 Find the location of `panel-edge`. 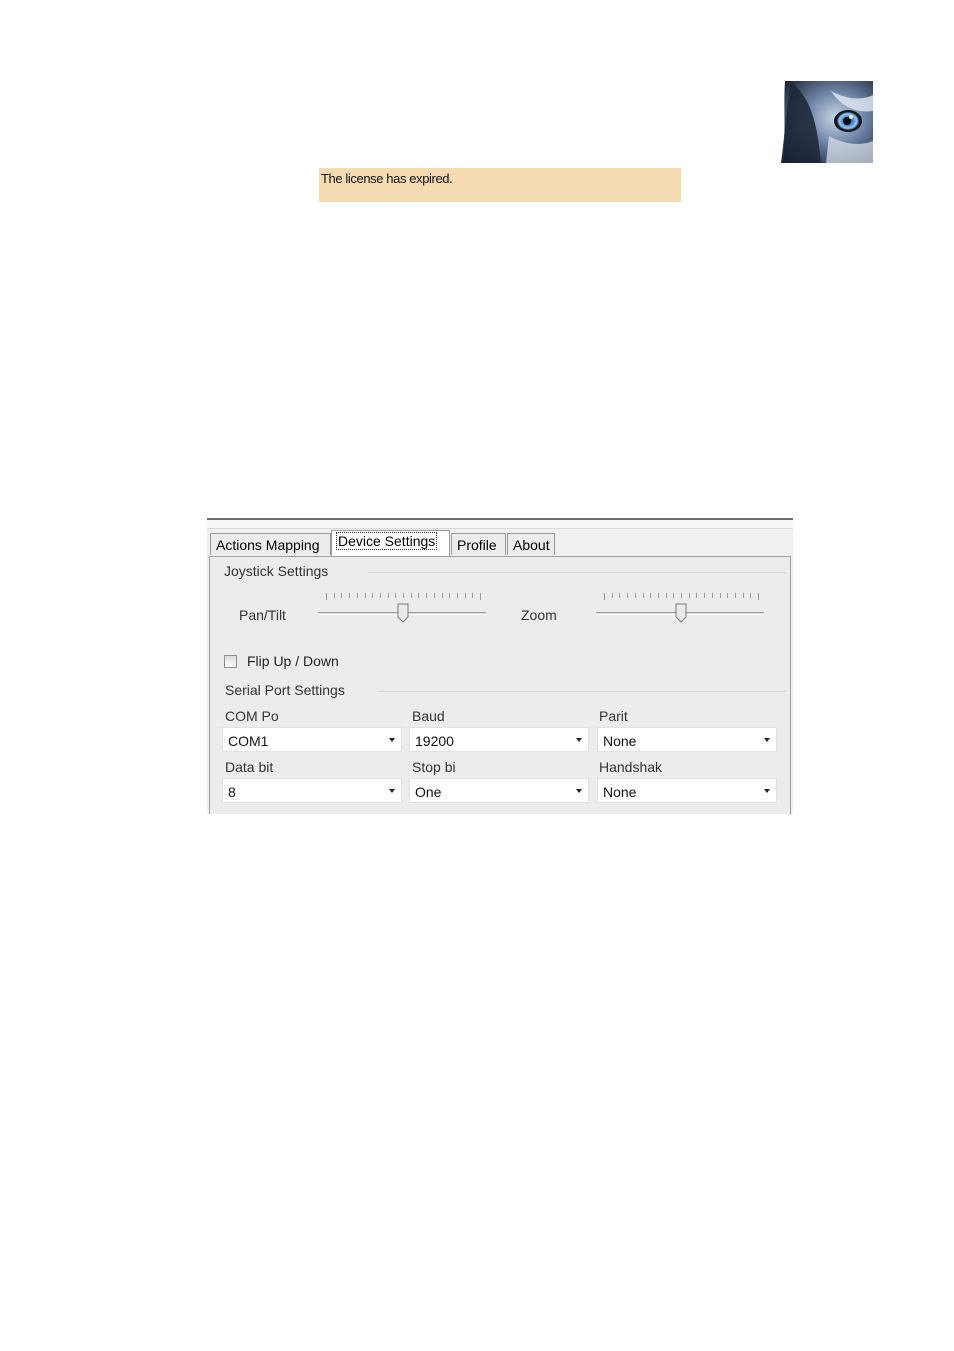

panel-edge is located at coordinates (790, 686).